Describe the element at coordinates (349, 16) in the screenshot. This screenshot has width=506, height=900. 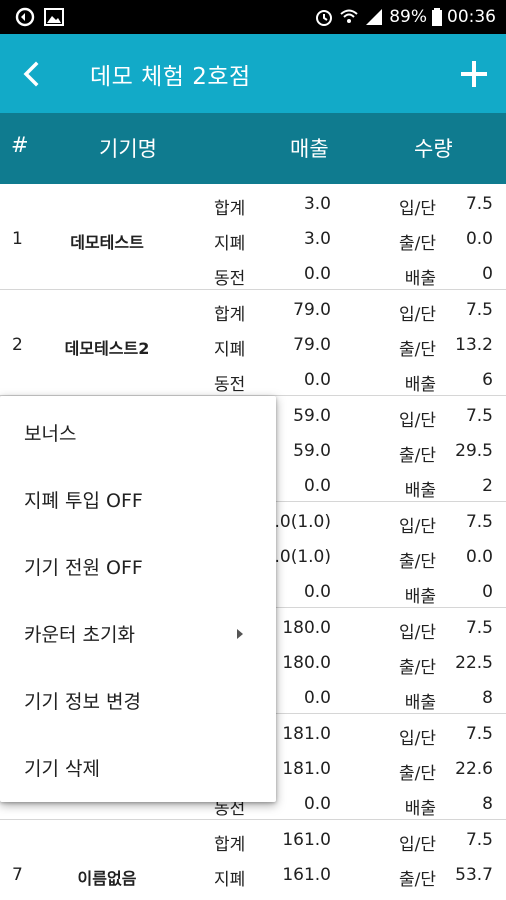
I see `wifi-icon` at that location.